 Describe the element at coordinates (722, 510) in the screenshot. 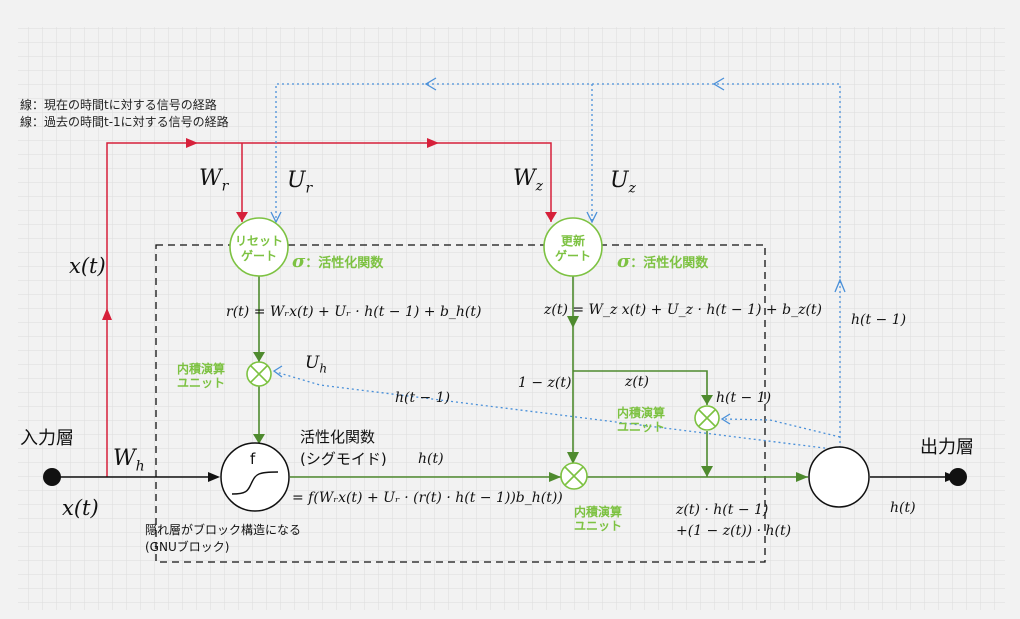

I see `output-equation-line1: z(t) · h(t − 1)` at that location.